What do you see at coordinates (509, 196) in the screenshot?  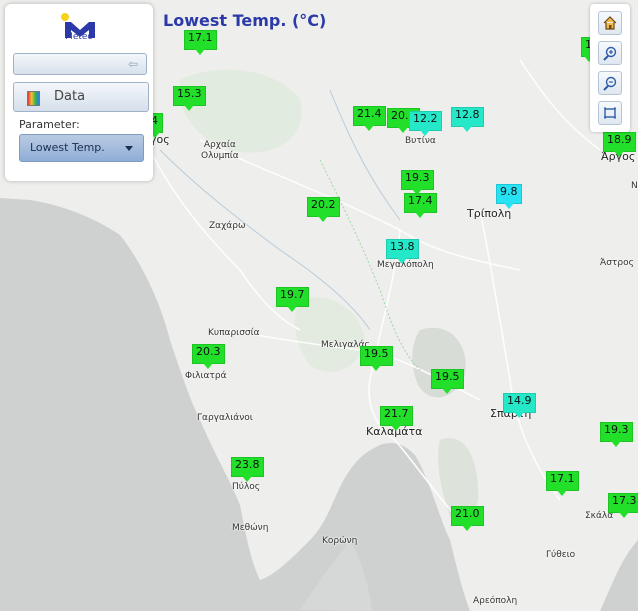 I see `station-marker: 9.8` at bounding box center [509, 196].